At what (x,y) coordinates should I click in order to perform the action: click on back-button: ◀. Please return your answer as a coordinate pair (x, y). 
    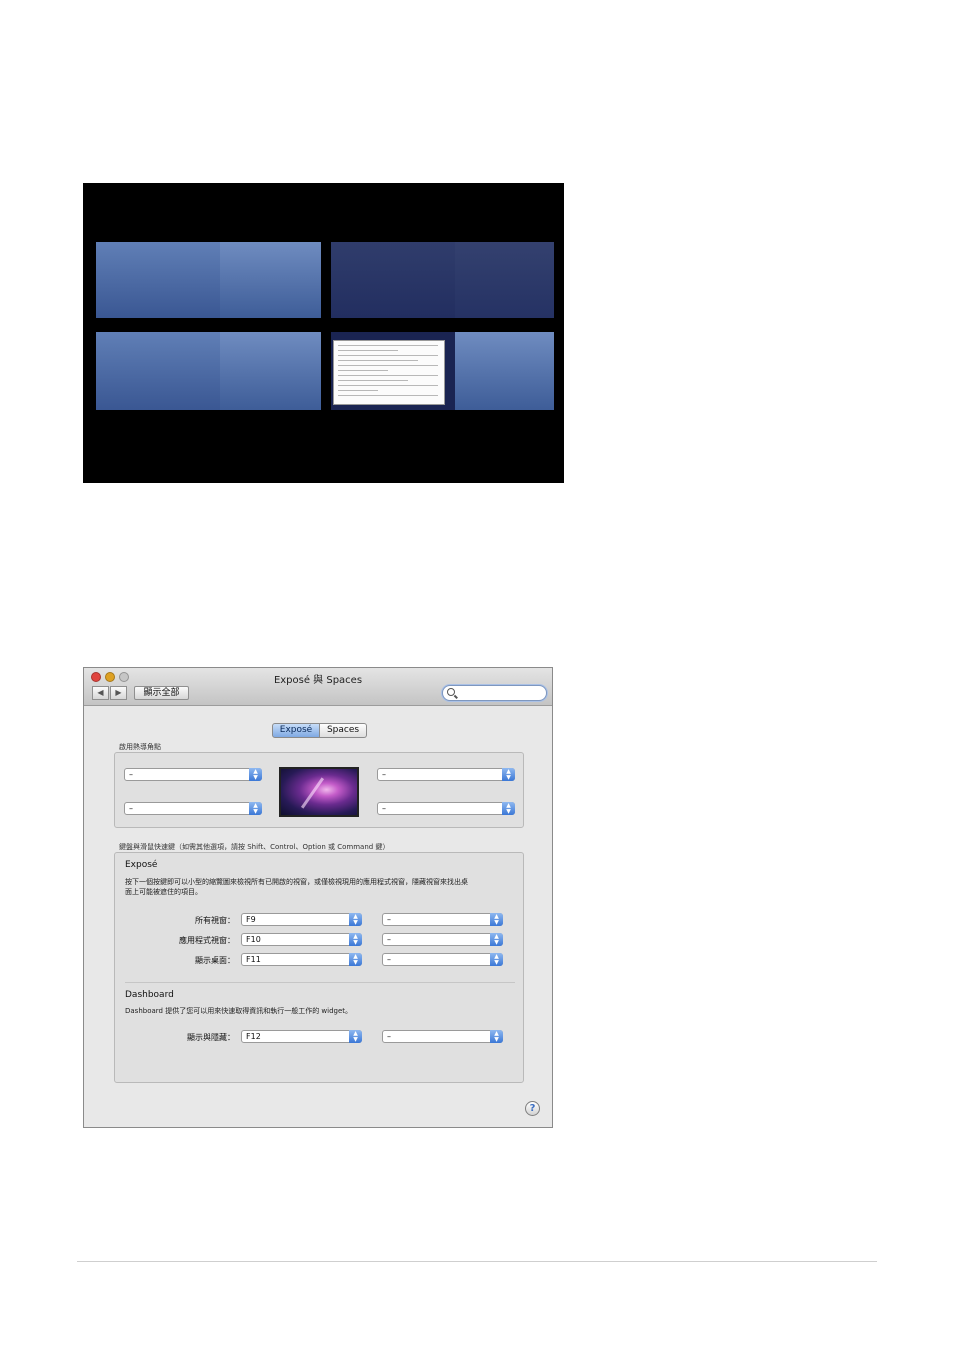
    Looking at the image, I should click on (100, 693).